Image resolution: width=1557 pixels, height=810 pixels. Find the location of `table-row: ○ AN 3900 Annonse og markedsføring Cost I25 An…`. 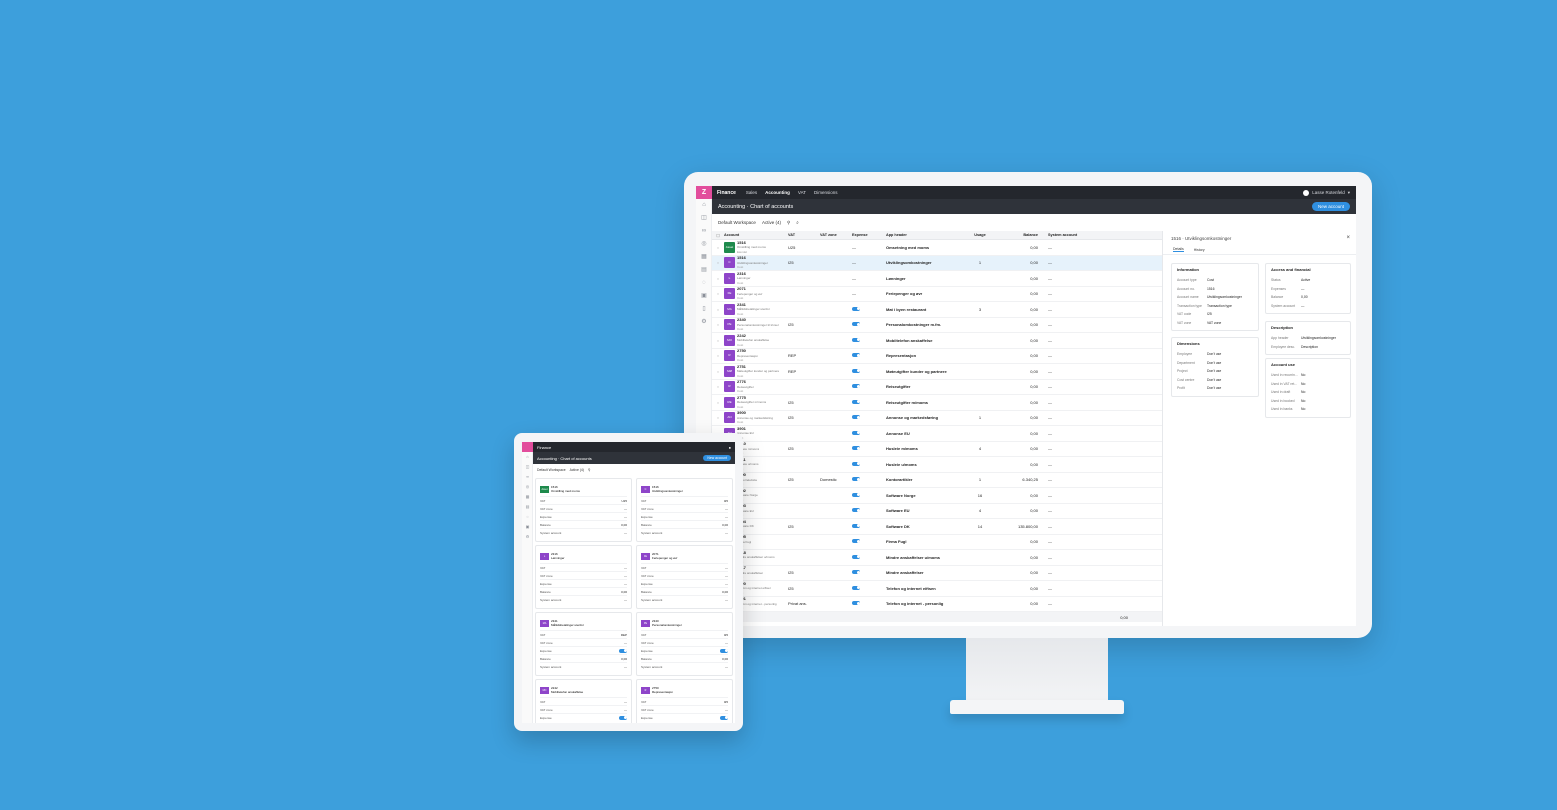

table-row: ○ AN 3900 Annonse og markedsføring Cost I25 An… is located at coordinates (937, 418).